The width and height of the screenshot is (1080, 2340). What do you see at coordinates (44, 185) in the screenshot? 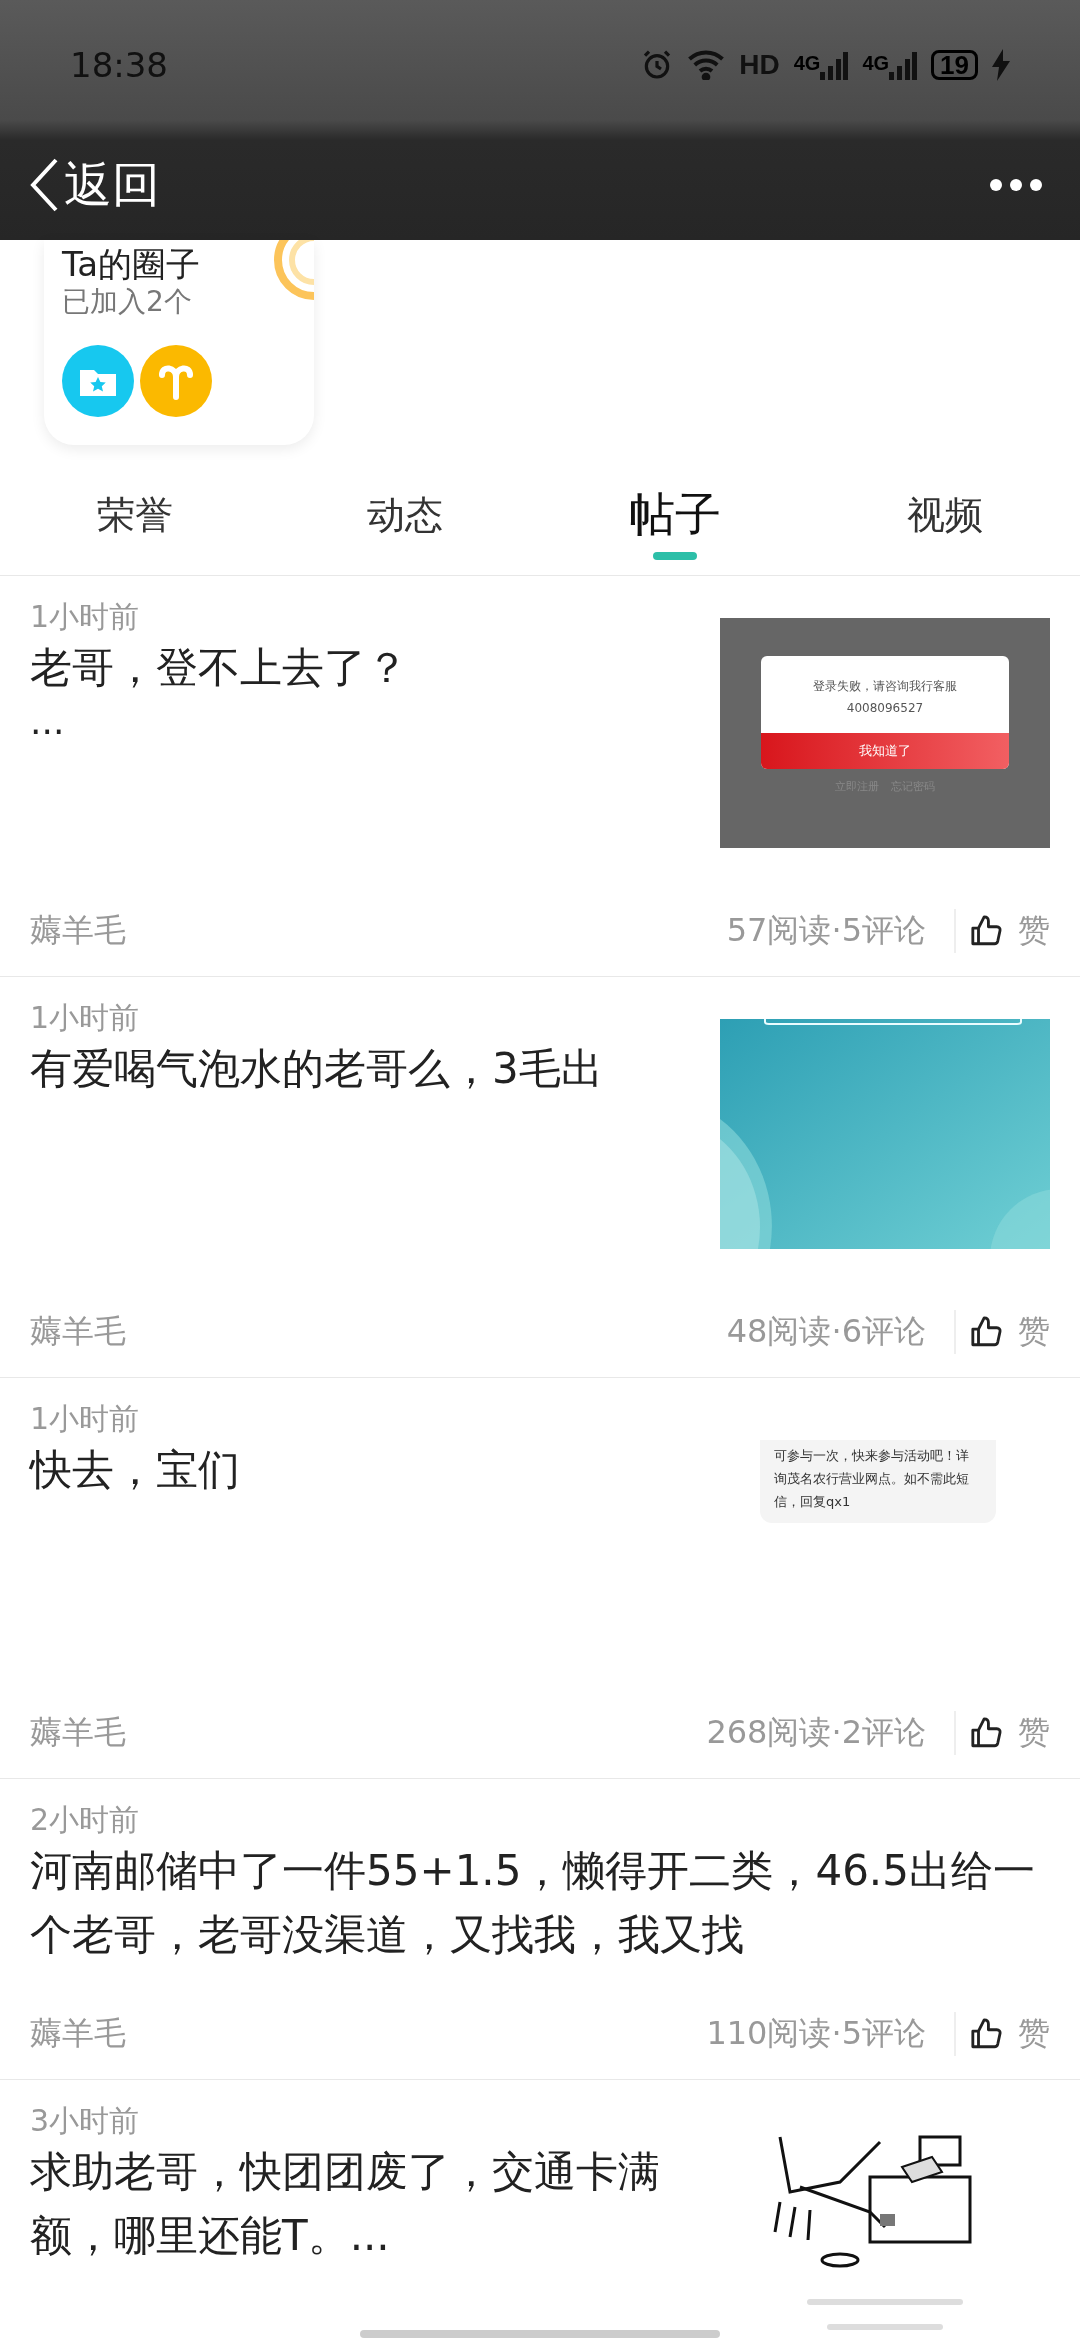
I see `chevron-left-icon` at bounding box center [44, 185].